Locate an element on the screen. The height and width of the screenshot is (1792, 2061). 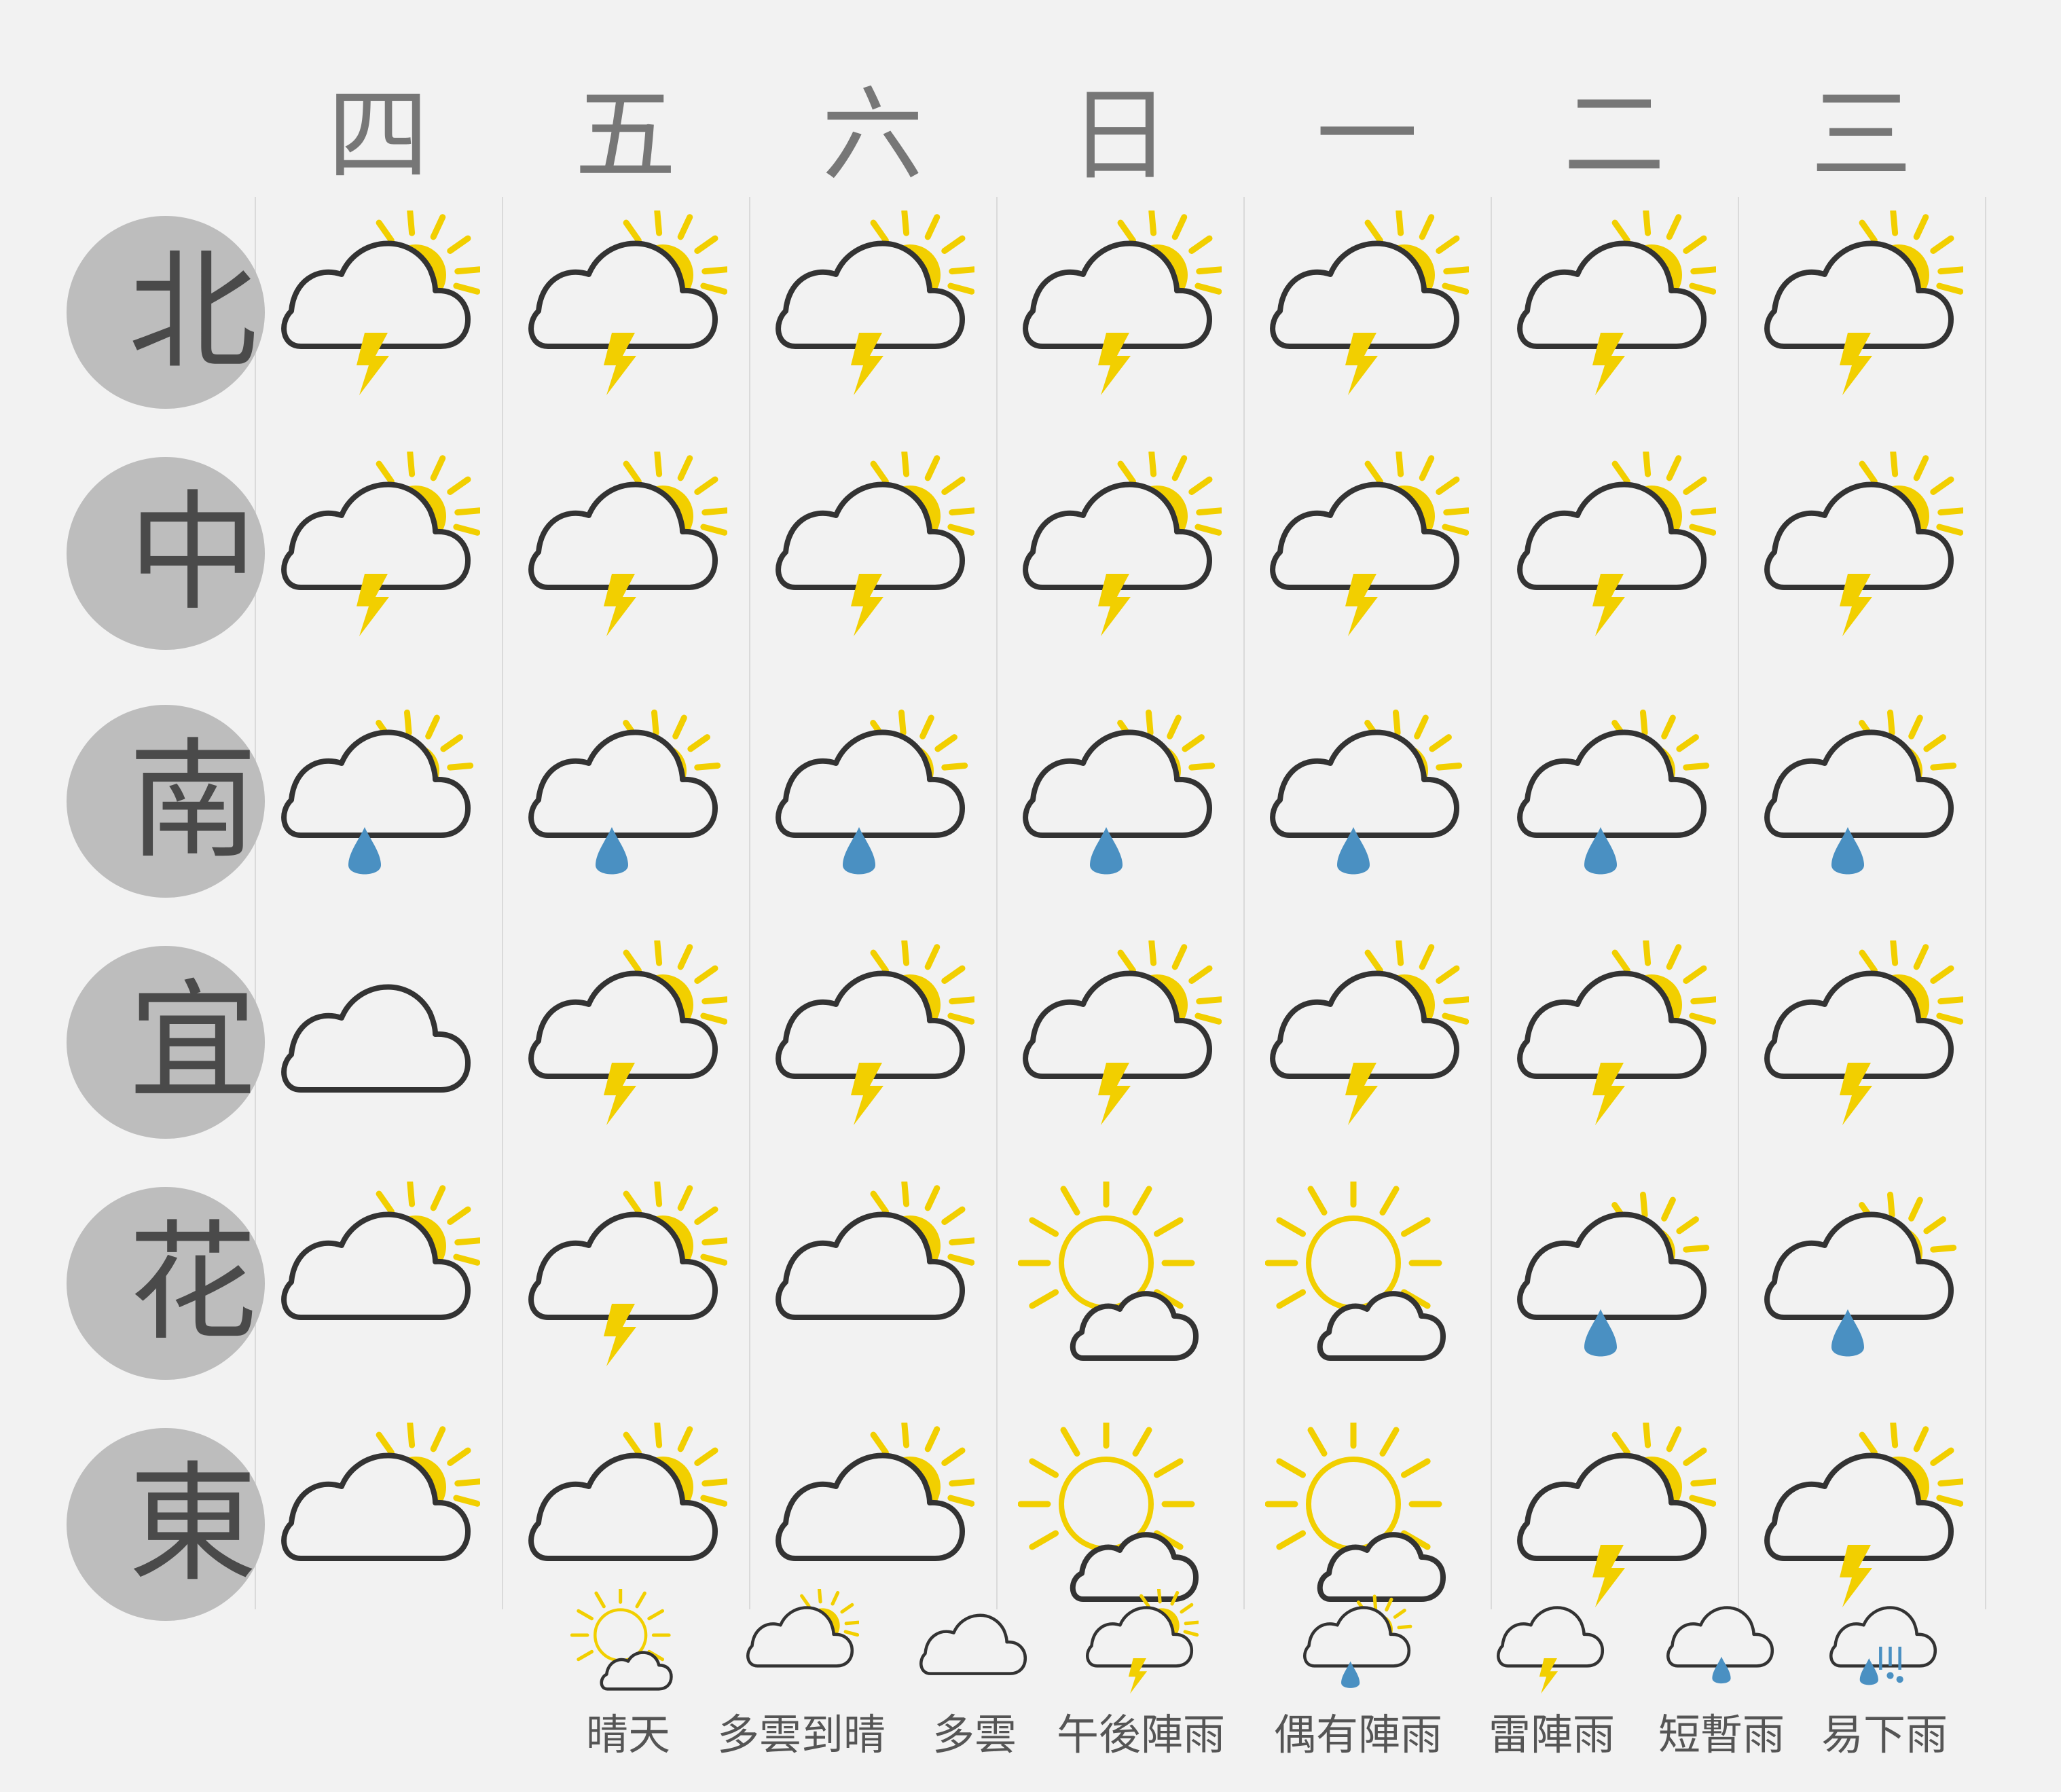
region-label: 東 is located at coordinates (192, 1524).